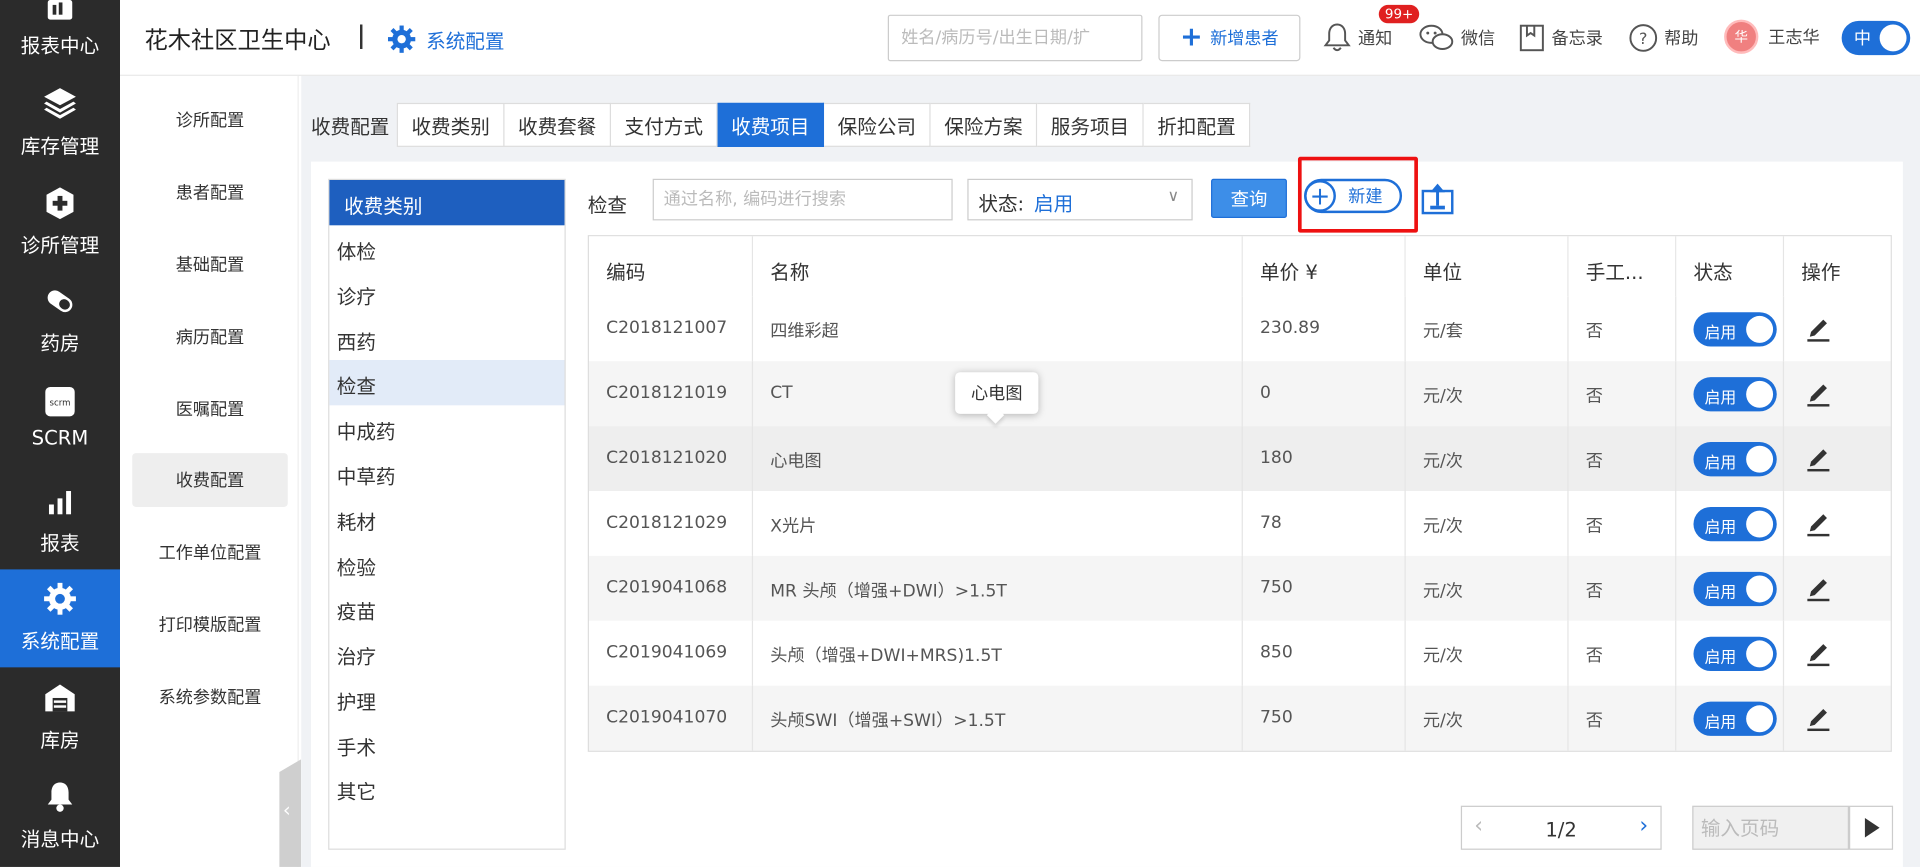  I want to click on category-item: 西药, so click(446, 338).